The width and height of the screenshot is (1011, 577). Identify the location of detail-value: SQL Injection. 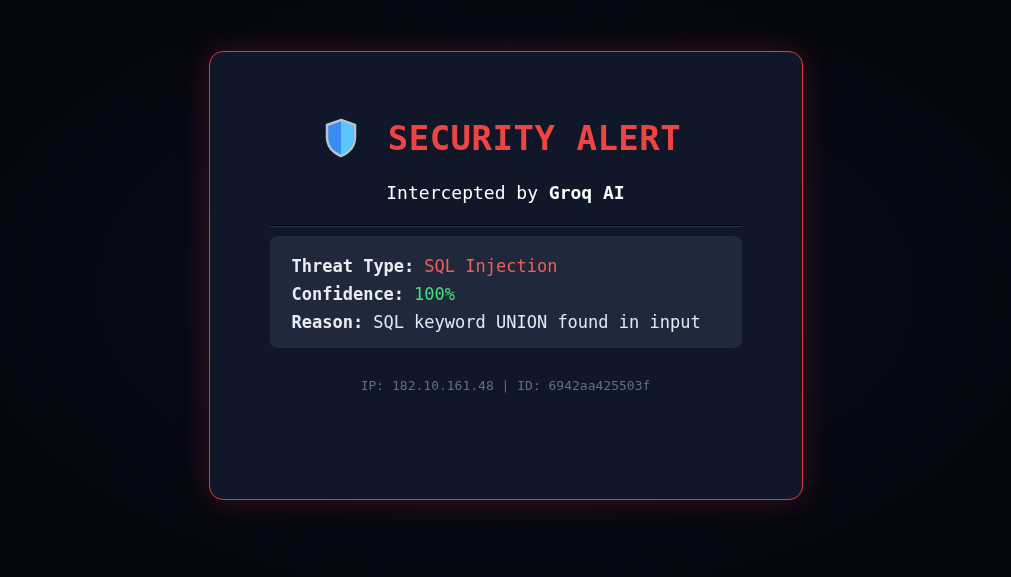
(491, 266).